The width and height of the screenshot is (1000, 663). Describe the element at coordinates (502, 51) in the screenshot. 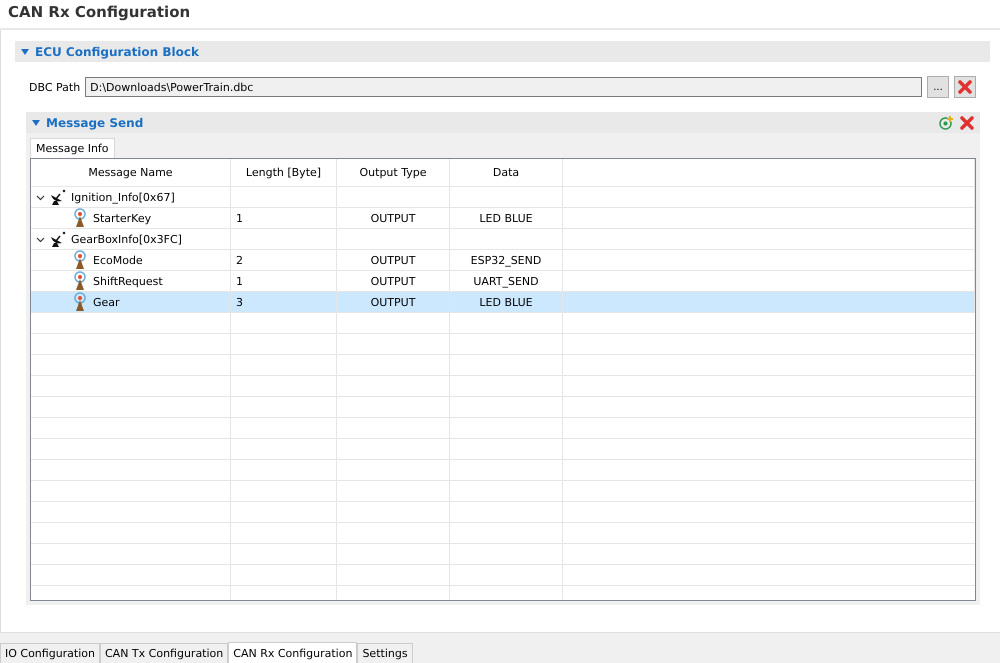

I see `section-header: ECU Configuration Block` at that location.